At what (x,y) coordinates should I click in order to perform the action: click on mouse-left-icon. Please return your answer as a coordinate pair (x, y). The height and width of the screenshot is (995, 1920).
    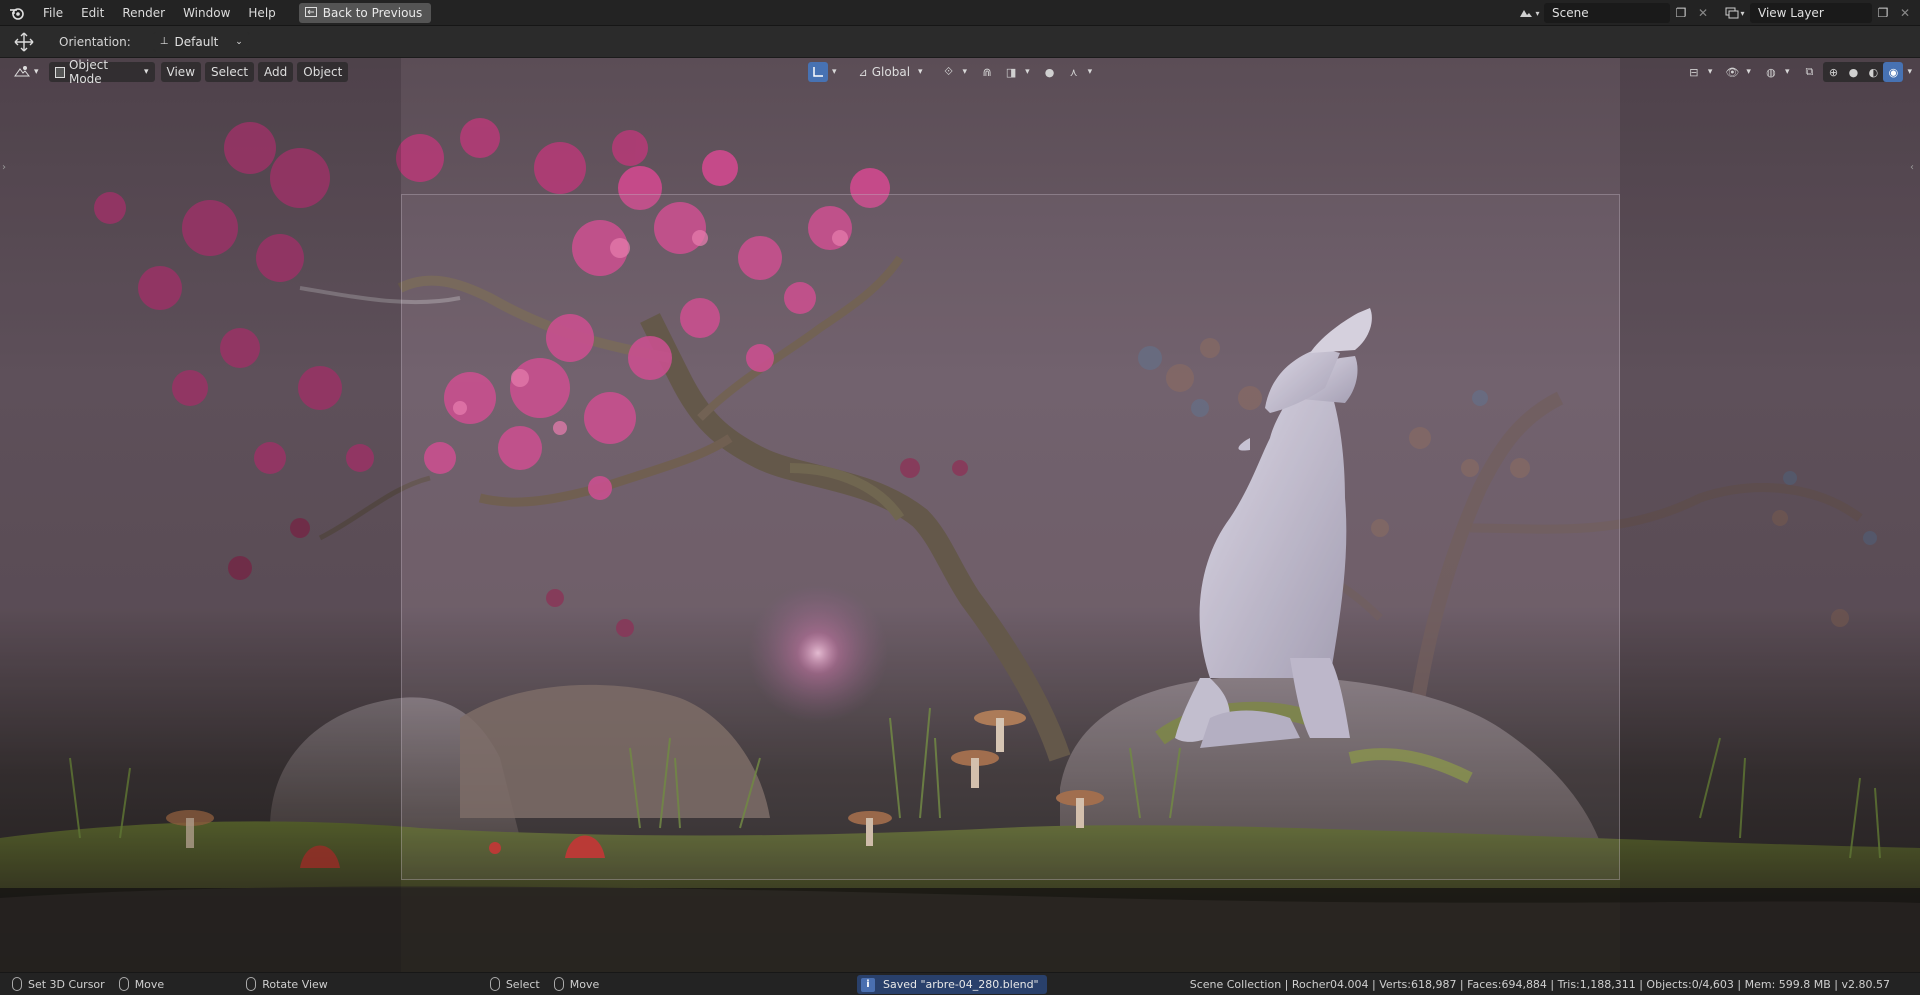
    Looking at the image, I should click on (17, 984).